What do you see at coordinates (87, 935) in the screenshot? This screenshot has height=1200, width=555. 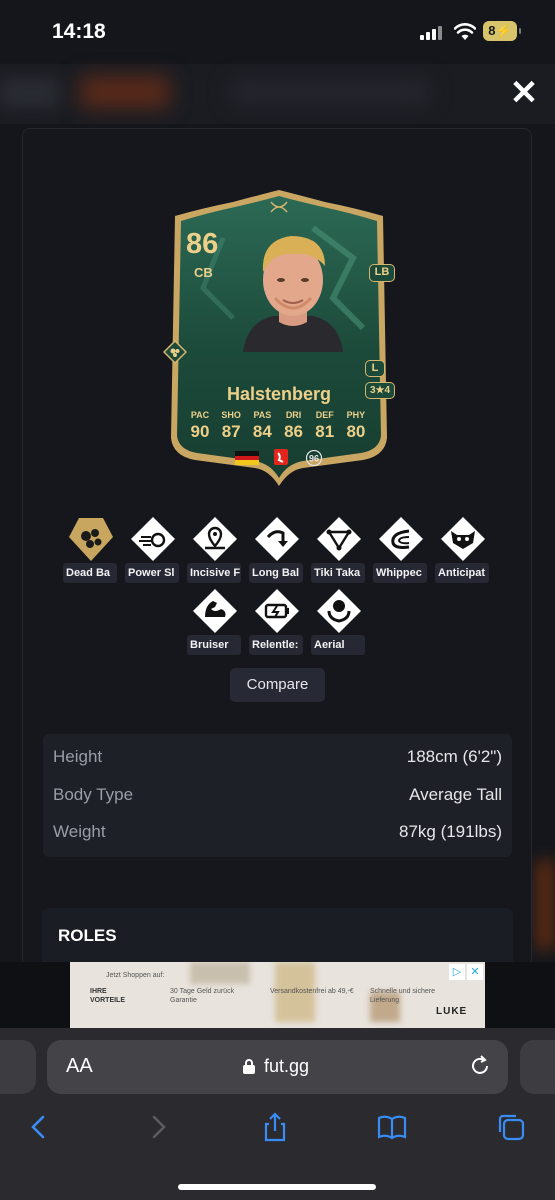 I see `roles-title: ROLES` at bounding box center [87, 935].